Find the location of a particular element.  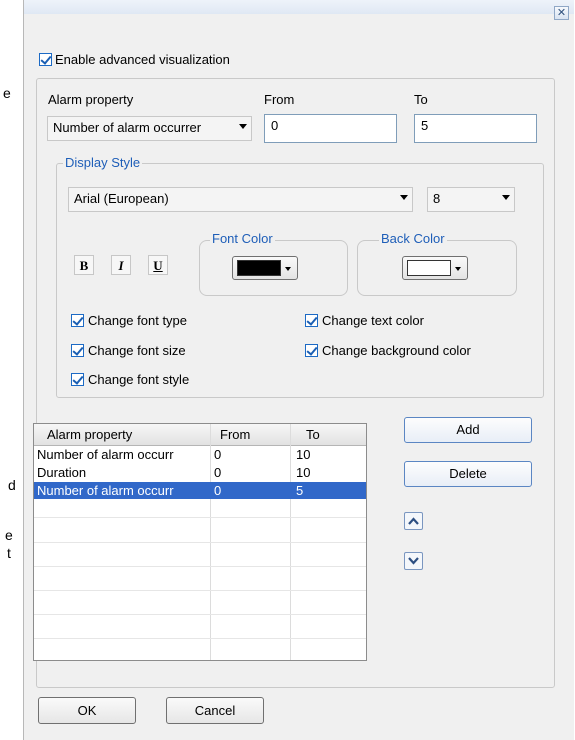

bold-button: B is located at coordinates (84, 265).